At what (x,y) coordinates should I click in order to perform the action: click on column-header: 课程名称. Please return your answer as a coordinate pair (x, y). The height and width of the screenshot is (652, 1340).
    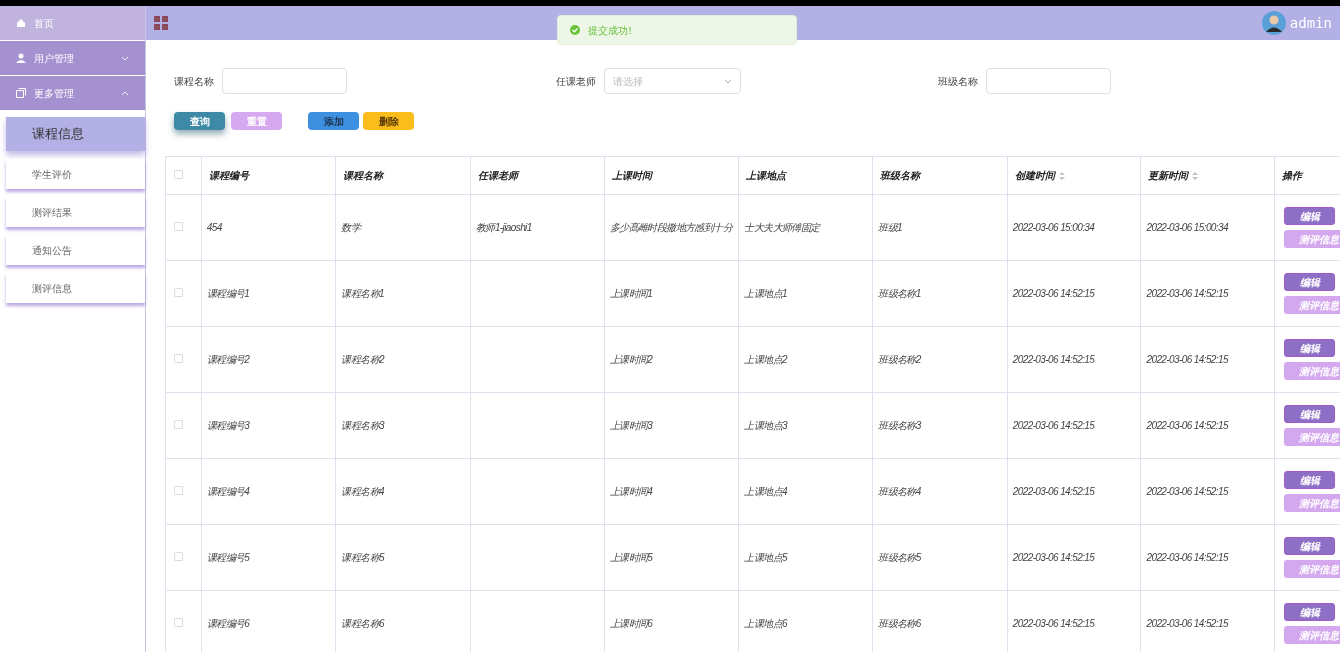
    Looking at the image, I should click on (363, 176).